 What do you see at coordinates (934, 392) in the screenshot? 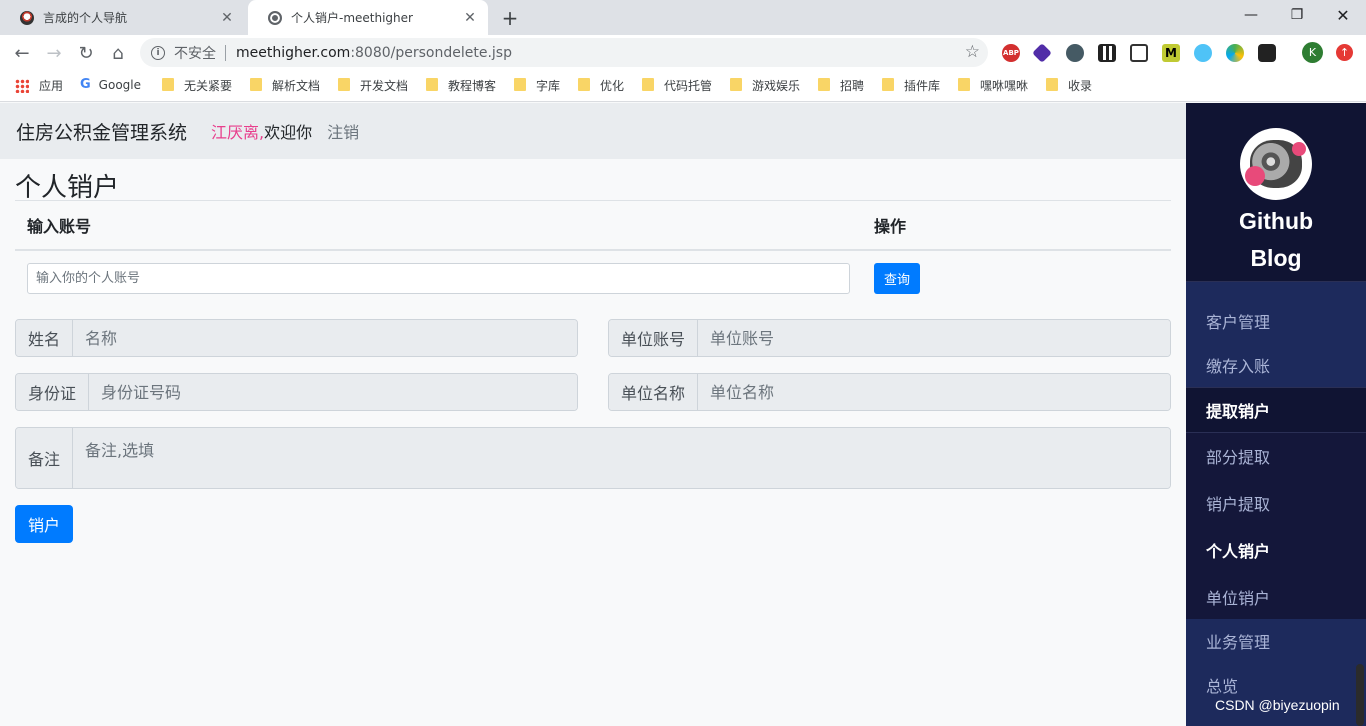
I see `unit-name-input` at bounding box center [934, 392].